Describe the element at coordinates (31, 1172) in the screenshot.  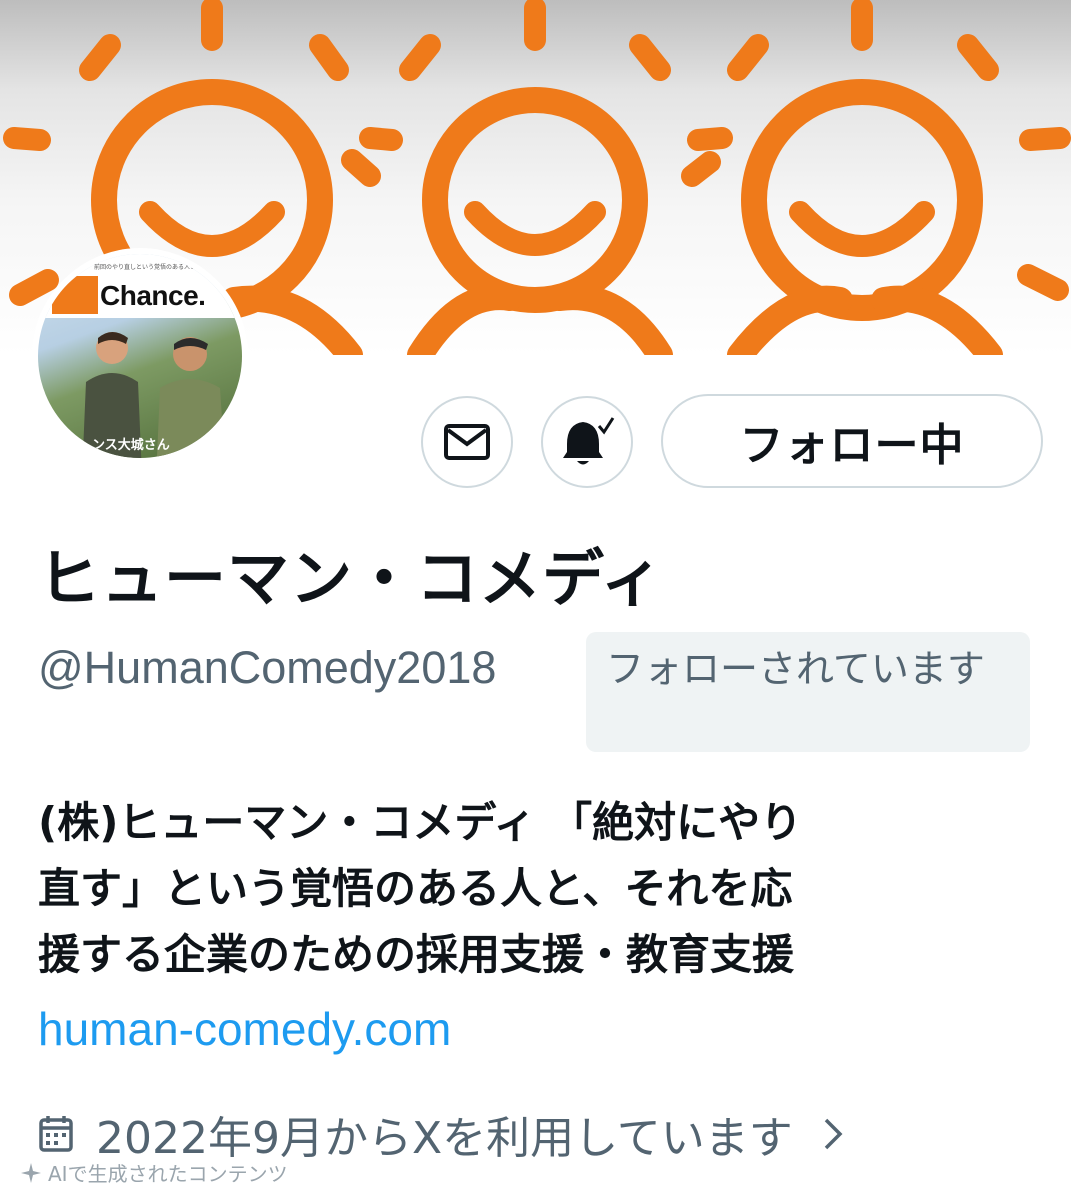
I see `sparkle-icon` at that location.